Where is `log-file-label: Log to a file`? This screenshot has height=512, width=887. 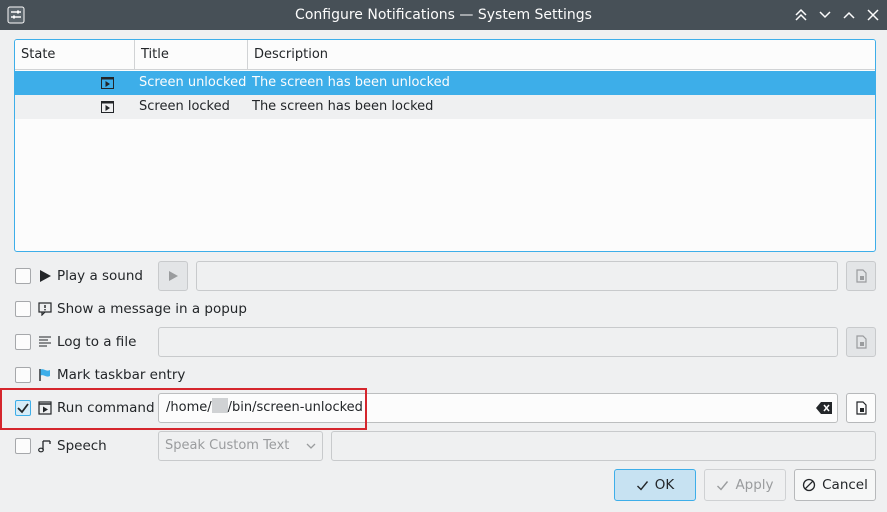
log-file-label: Log to a file is located at coordinates (97, 342).